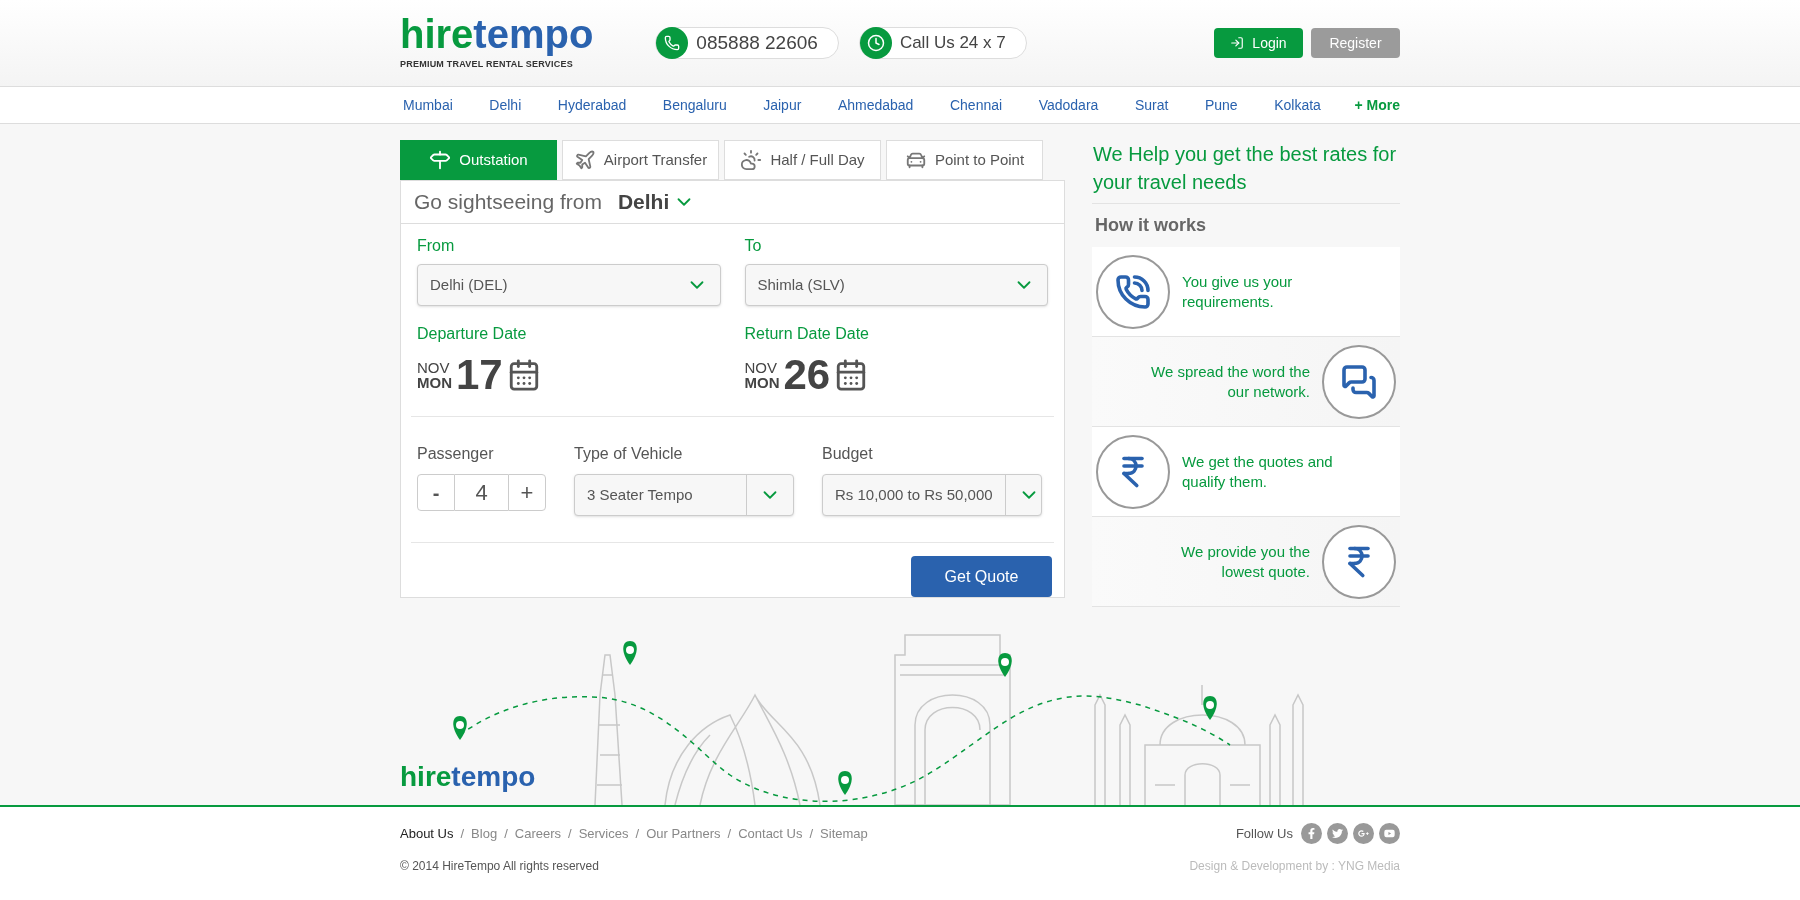  What do you see at coordinates (848, 454) in the screenshot?
I see `field-label: Budget` at bounding box center [848, 454].